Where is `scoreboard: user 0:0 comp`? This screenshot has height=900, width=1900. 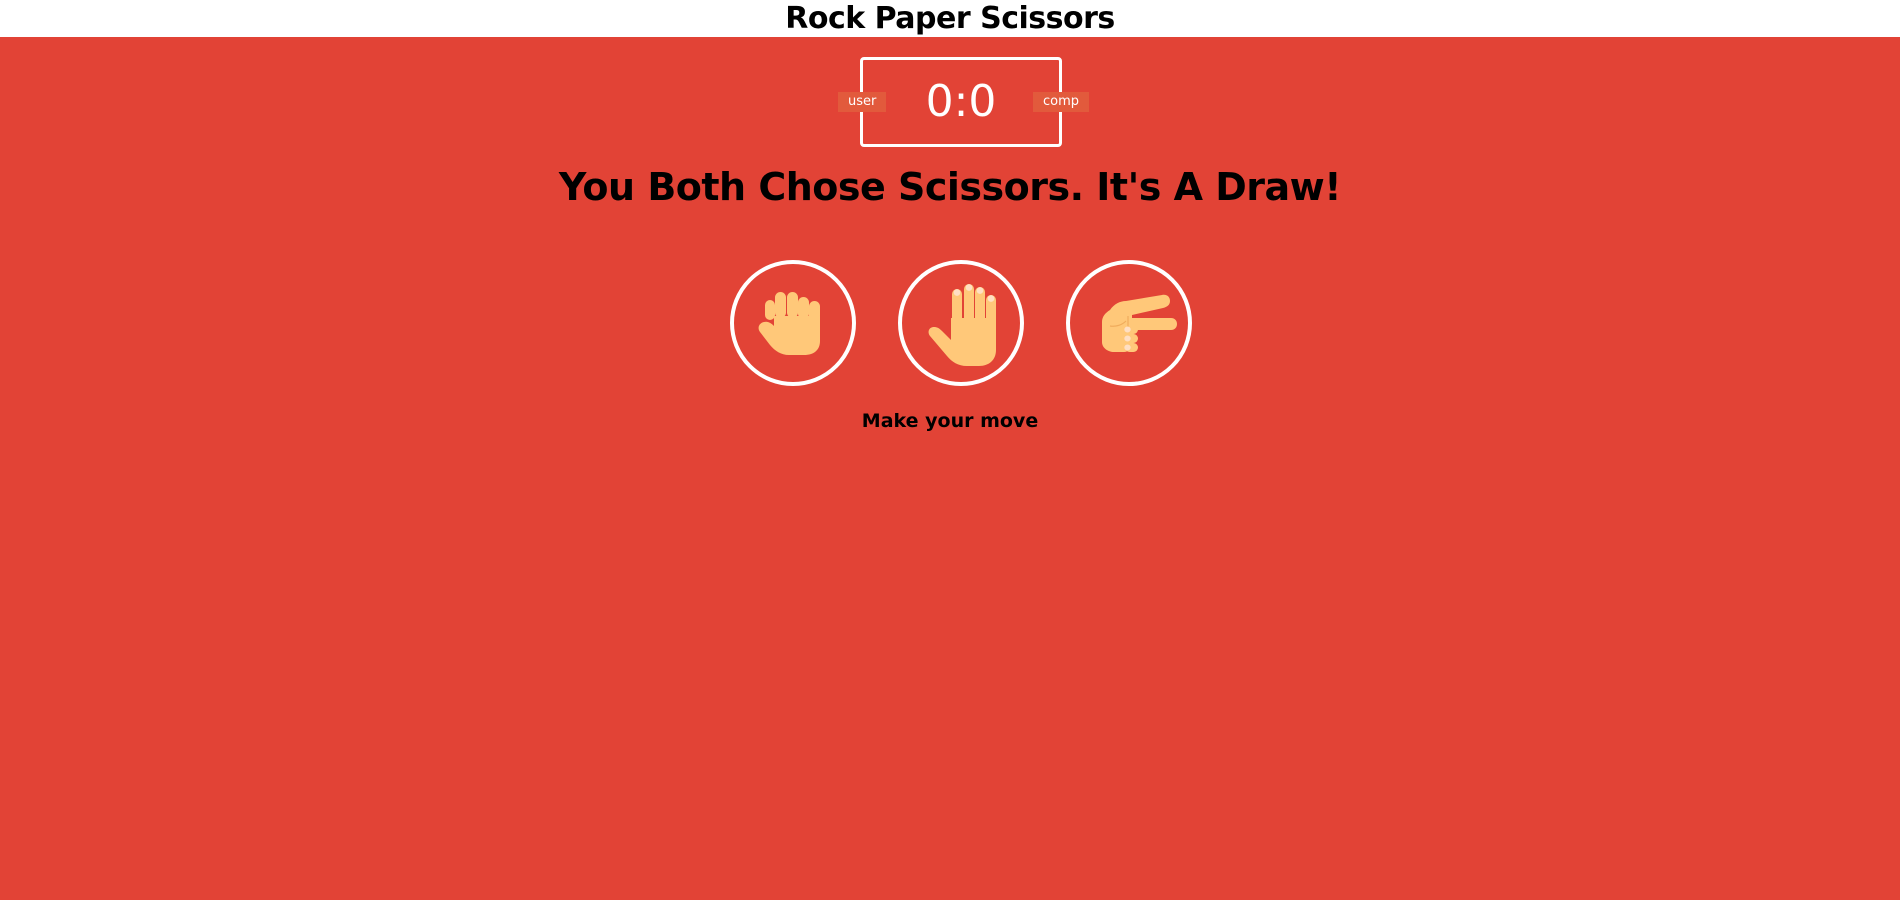
scoreboard: user 0:0 comp is located at coordinates (963, 102).